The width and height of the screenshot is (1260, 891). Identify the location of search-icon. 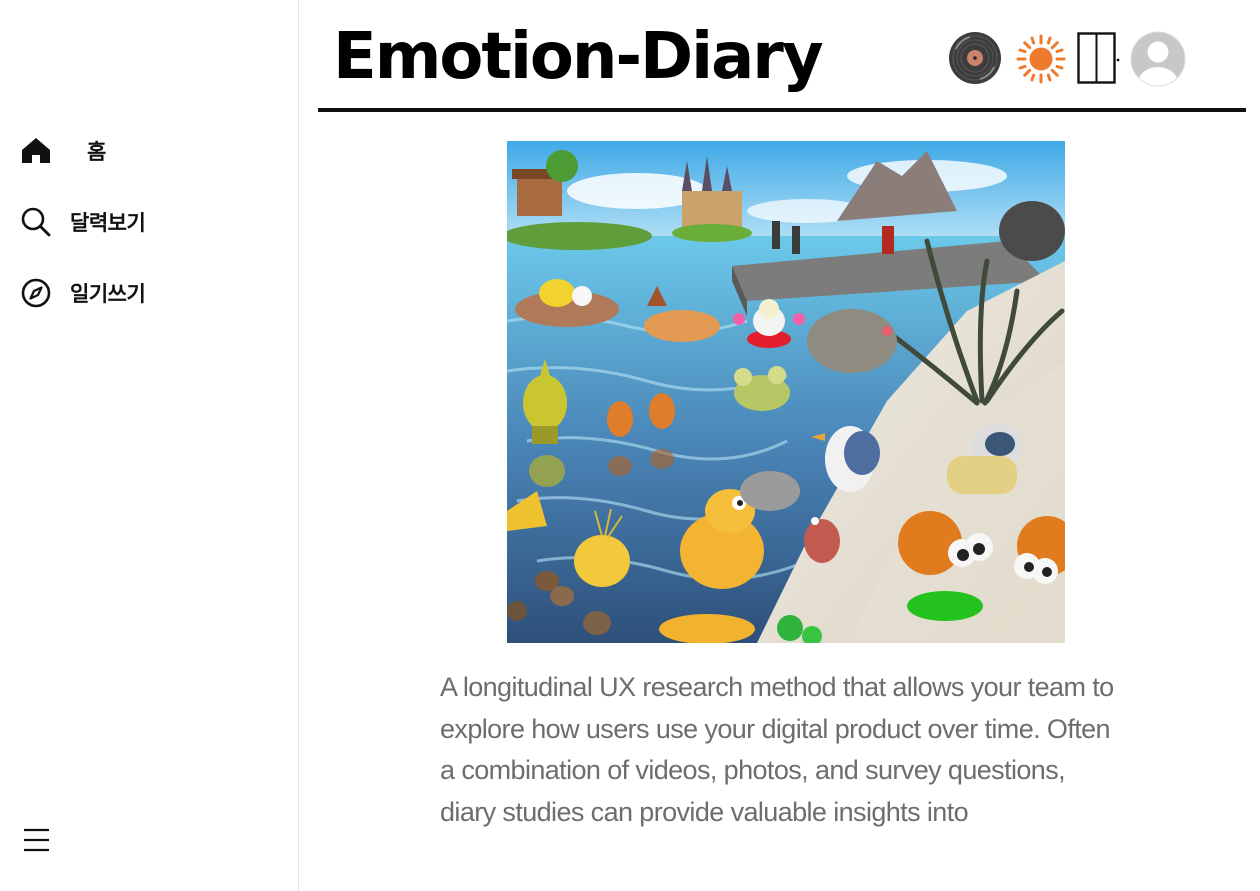
(36, 222).